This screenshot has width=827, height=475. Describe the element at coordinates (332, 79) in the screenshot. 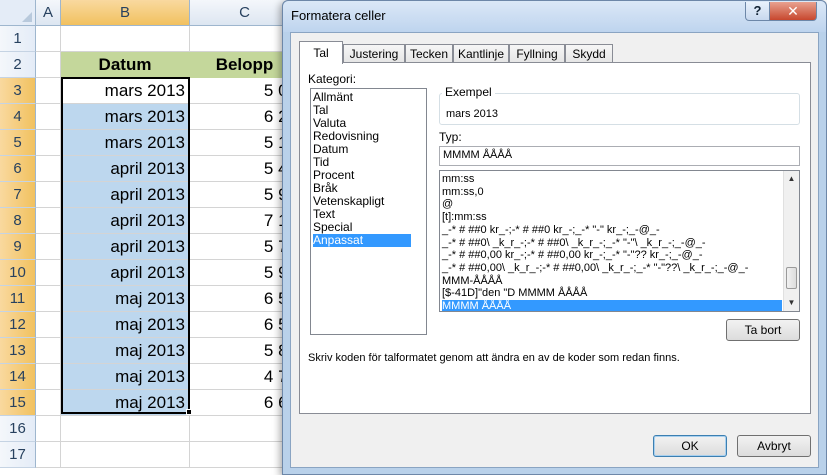

I see `category-label: Kategori:` at that location.